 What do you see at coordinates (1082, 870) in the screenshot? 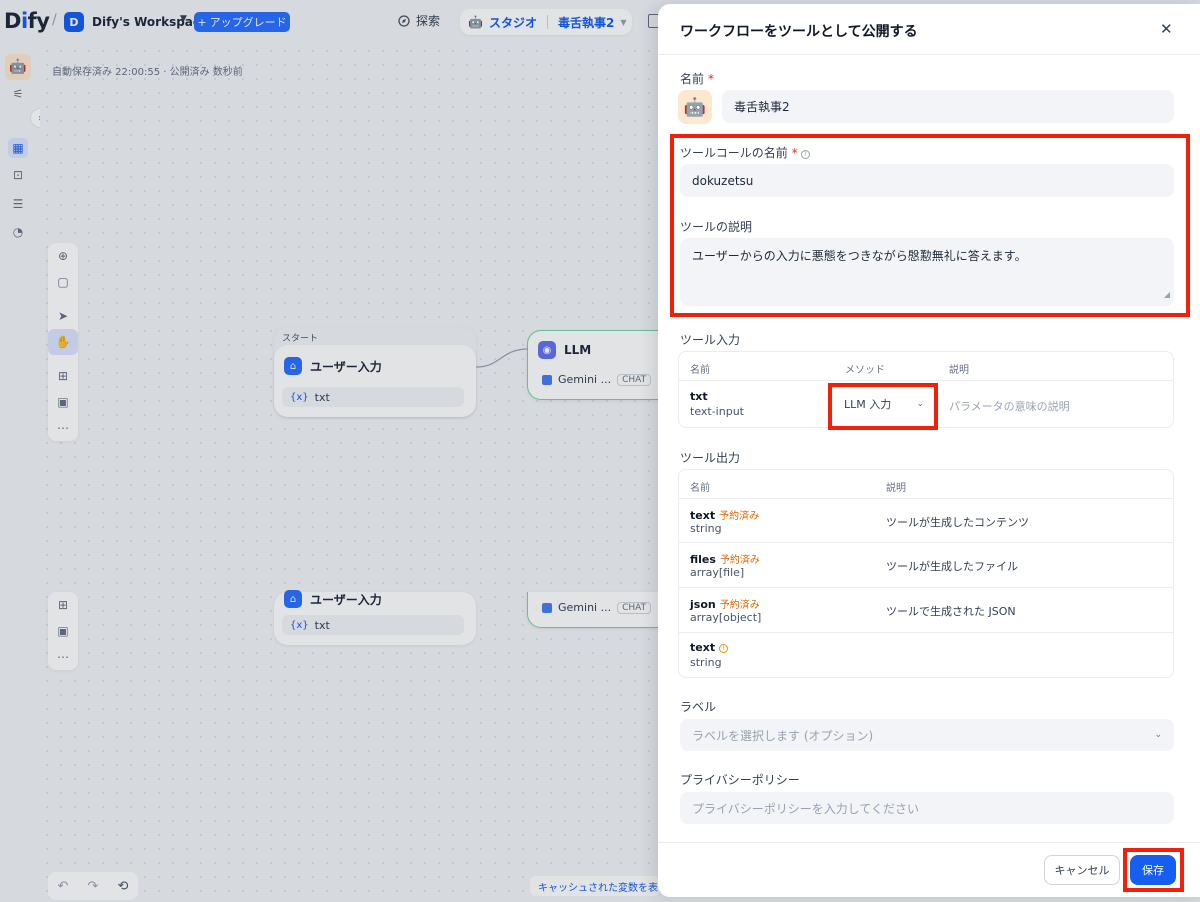
I see `cancel-button: キャンセル` at bounding box center [1082, 870].